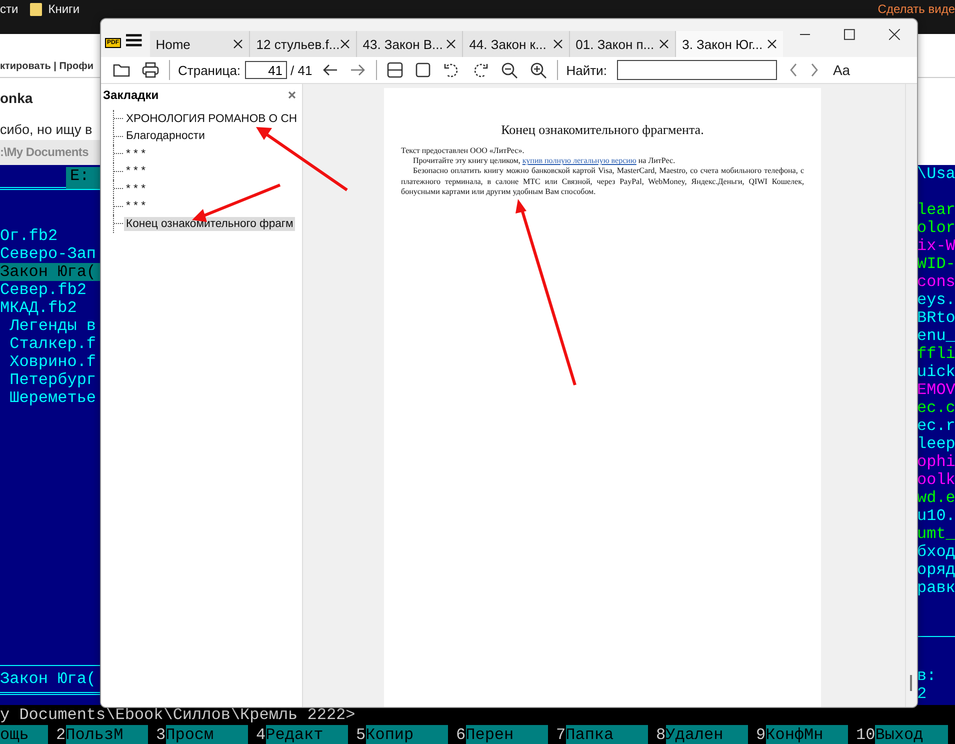 The width and height of the screenshot is (955, 744). Describe the element at coordinates (936, 516) in the screenshot. I see `file-entry: u10.` at that location.